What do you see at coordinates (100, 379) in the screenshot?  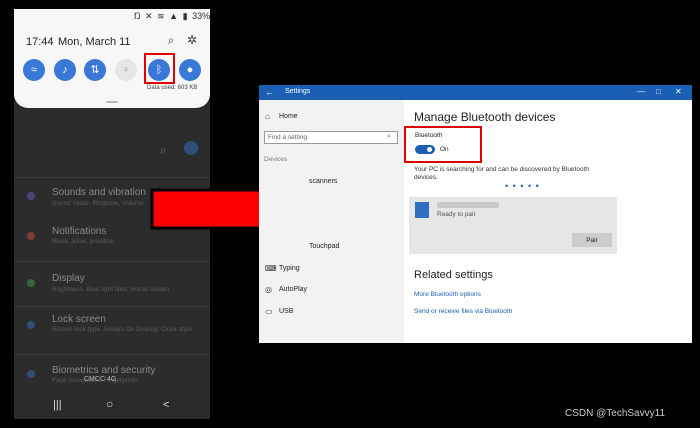 I see `carrier-label: CMCC 4G` at bounding box center [100, 379].